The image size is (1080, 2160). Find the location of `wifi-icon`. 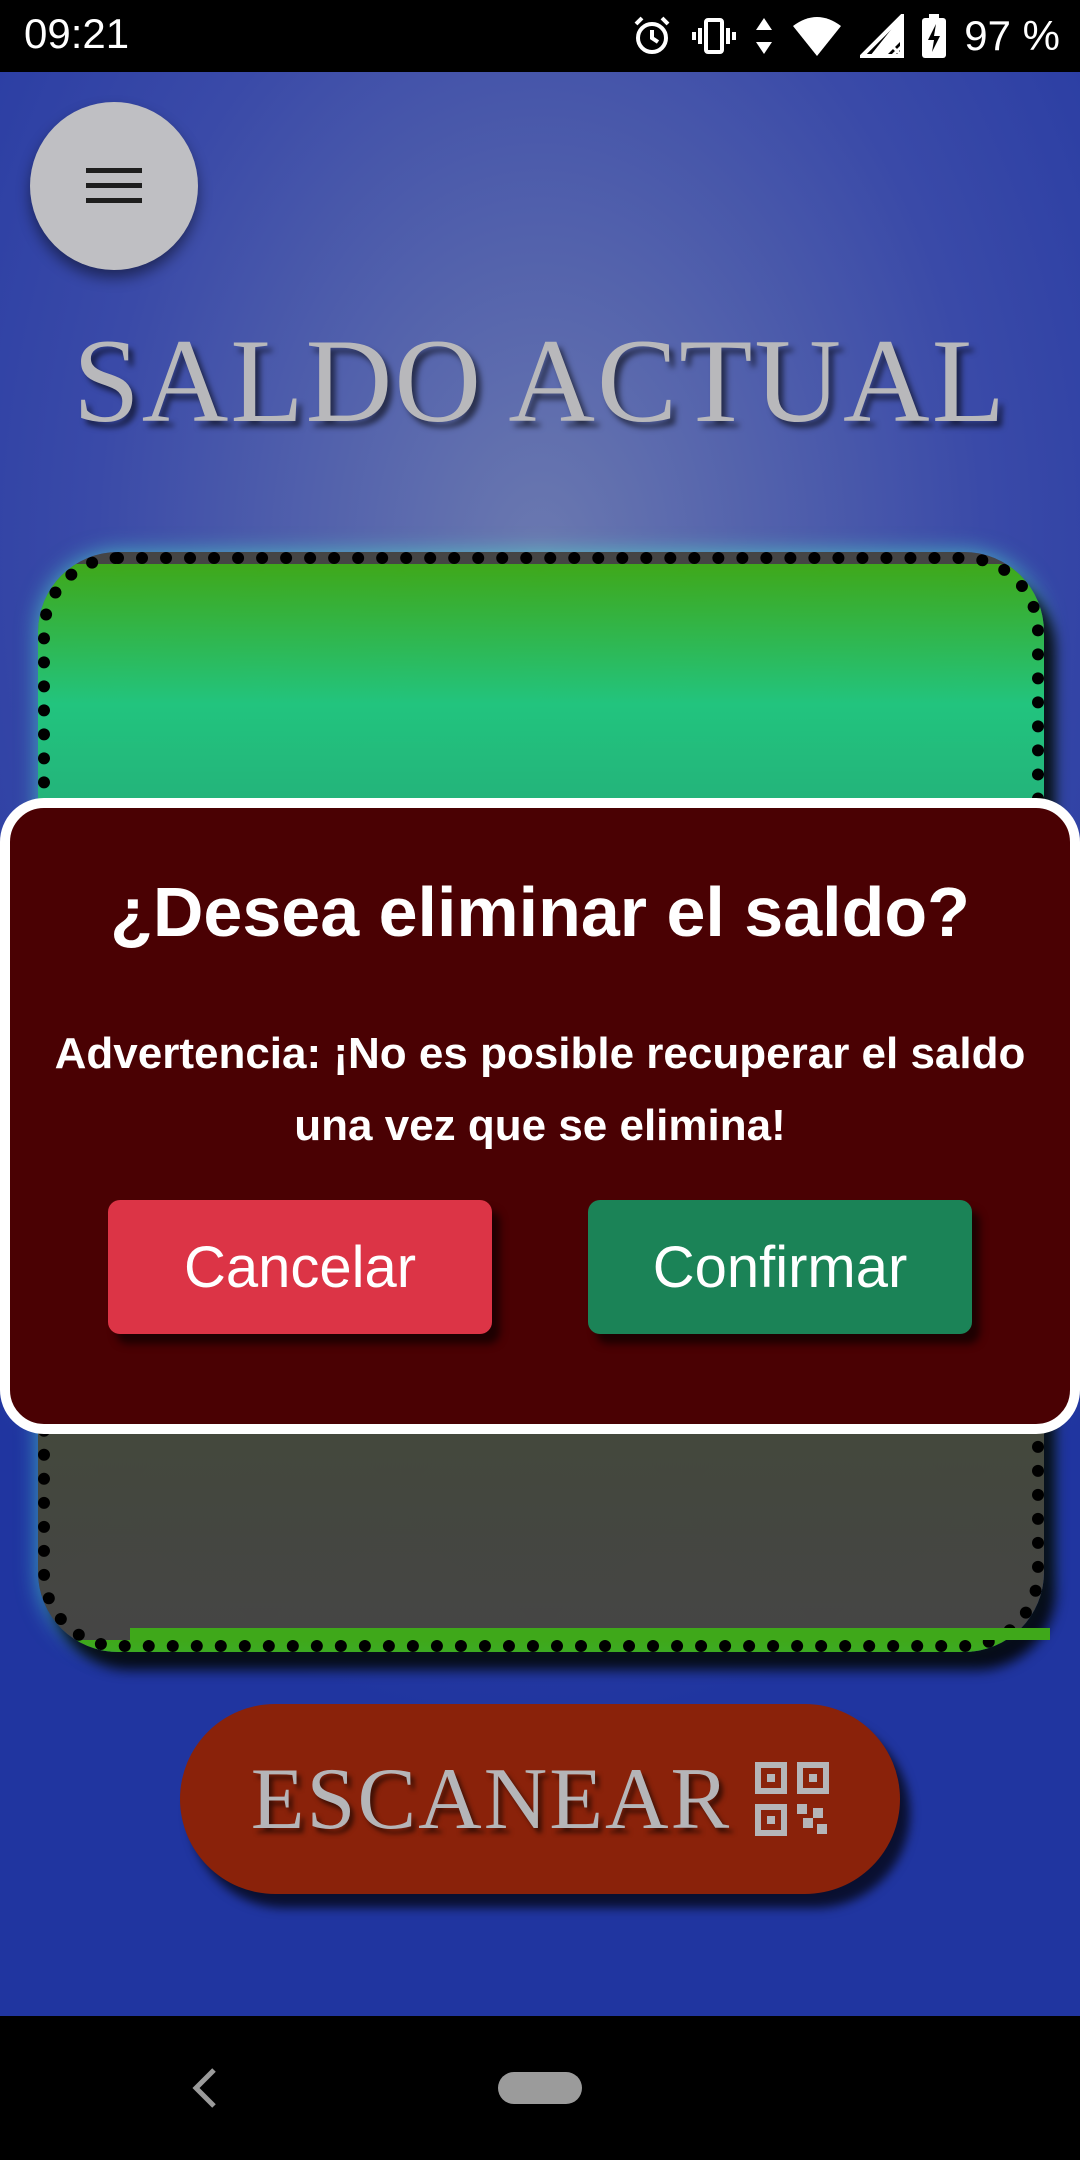

wifi-icon is located at coordinates (817, 36).